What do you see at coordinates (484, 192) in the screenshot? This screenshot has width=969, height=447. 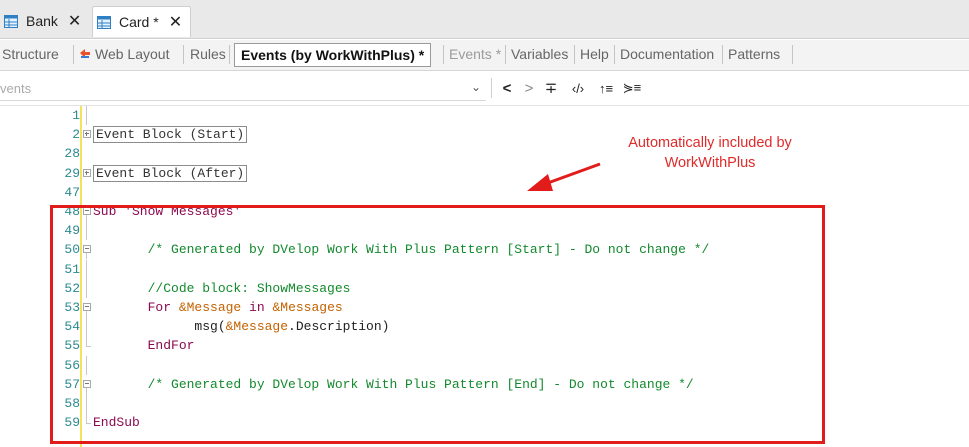 I see `code-line: 47` at bounding box center [484, 192].